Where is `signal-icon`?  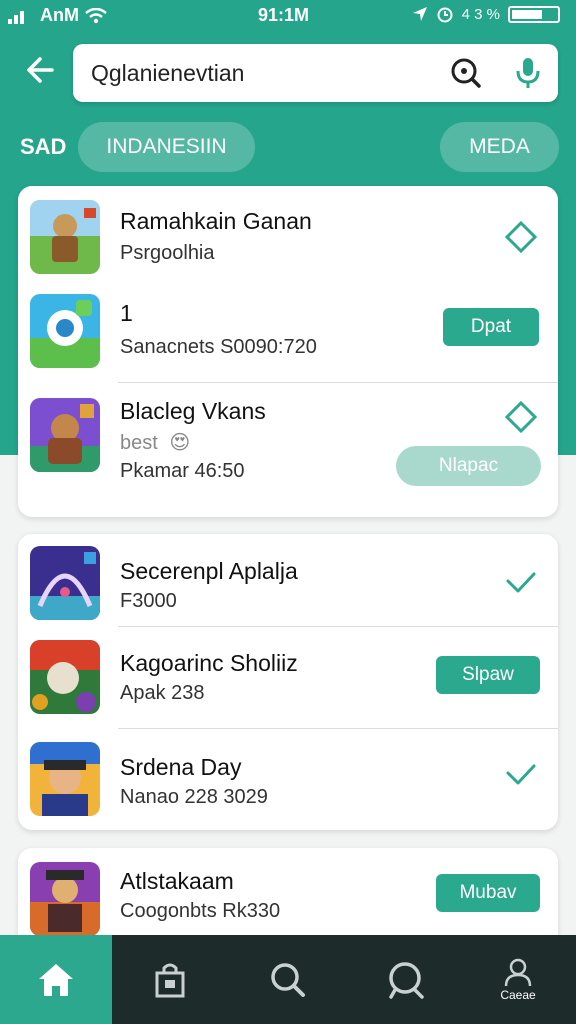 signal-icon is located at coordinates (16, 17).